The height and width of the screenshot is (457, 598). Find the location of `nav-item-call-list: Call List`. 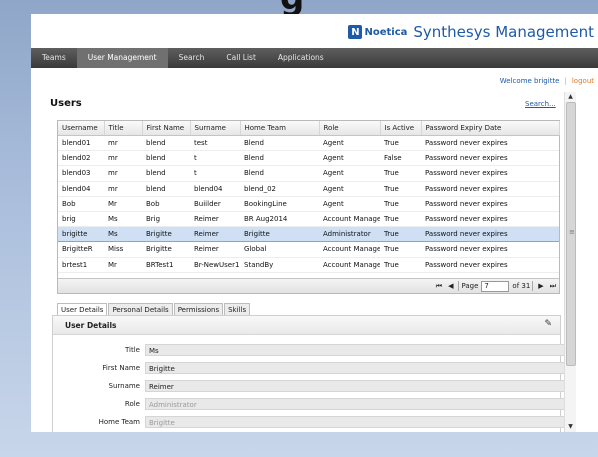

nav-item-call-list: Call List is located at coordinates (241, 58).